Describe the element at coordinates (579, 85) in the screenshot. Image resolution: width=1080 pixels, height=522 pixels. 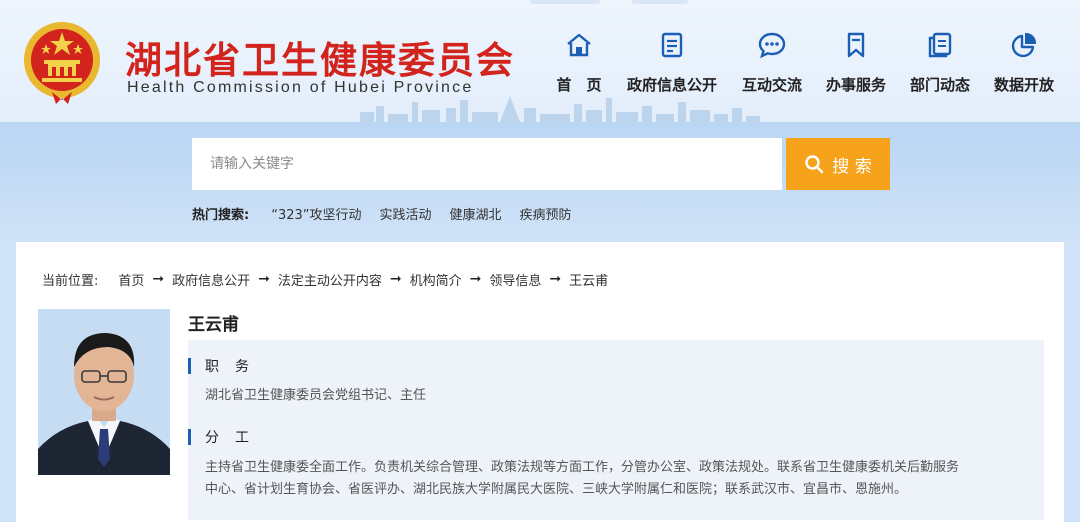
I see `nav-label-home: 首 页` at that location.